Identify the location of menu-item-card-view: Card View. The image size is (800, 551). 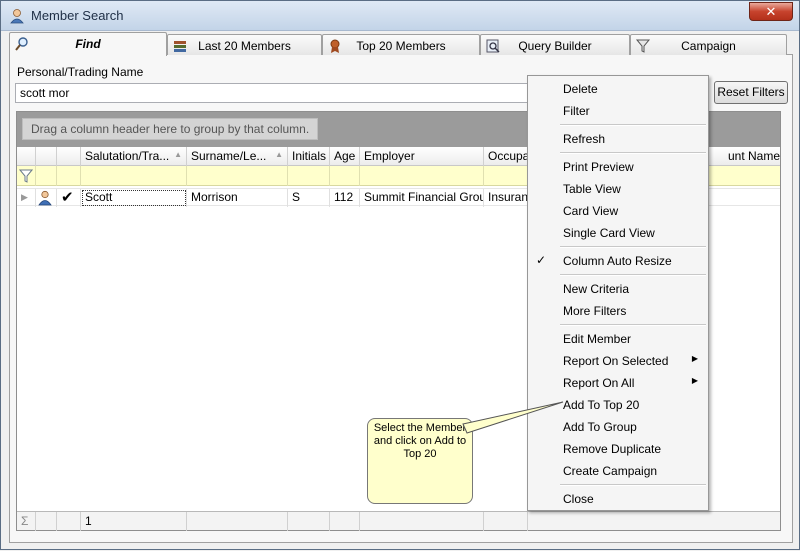
(618, 211).